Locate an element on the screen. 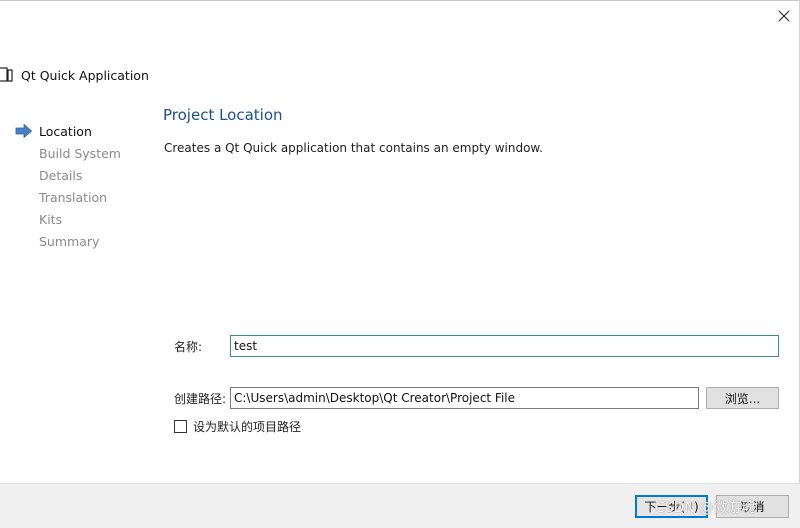 The height and width of the screenshot is (528, 800). step-label: Location is located at coordinates (65, 131).